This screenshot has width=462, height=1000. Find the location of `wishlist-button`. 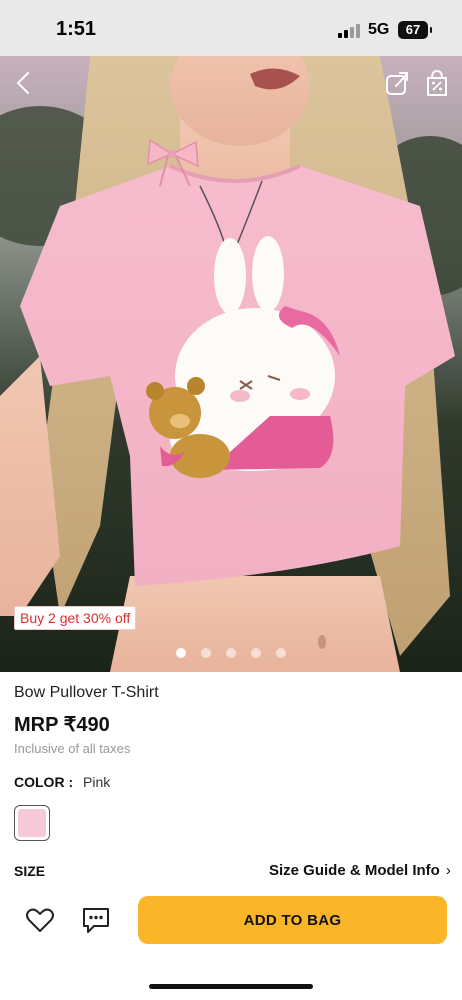

wishlist-button is located at coordinates (40, 920).